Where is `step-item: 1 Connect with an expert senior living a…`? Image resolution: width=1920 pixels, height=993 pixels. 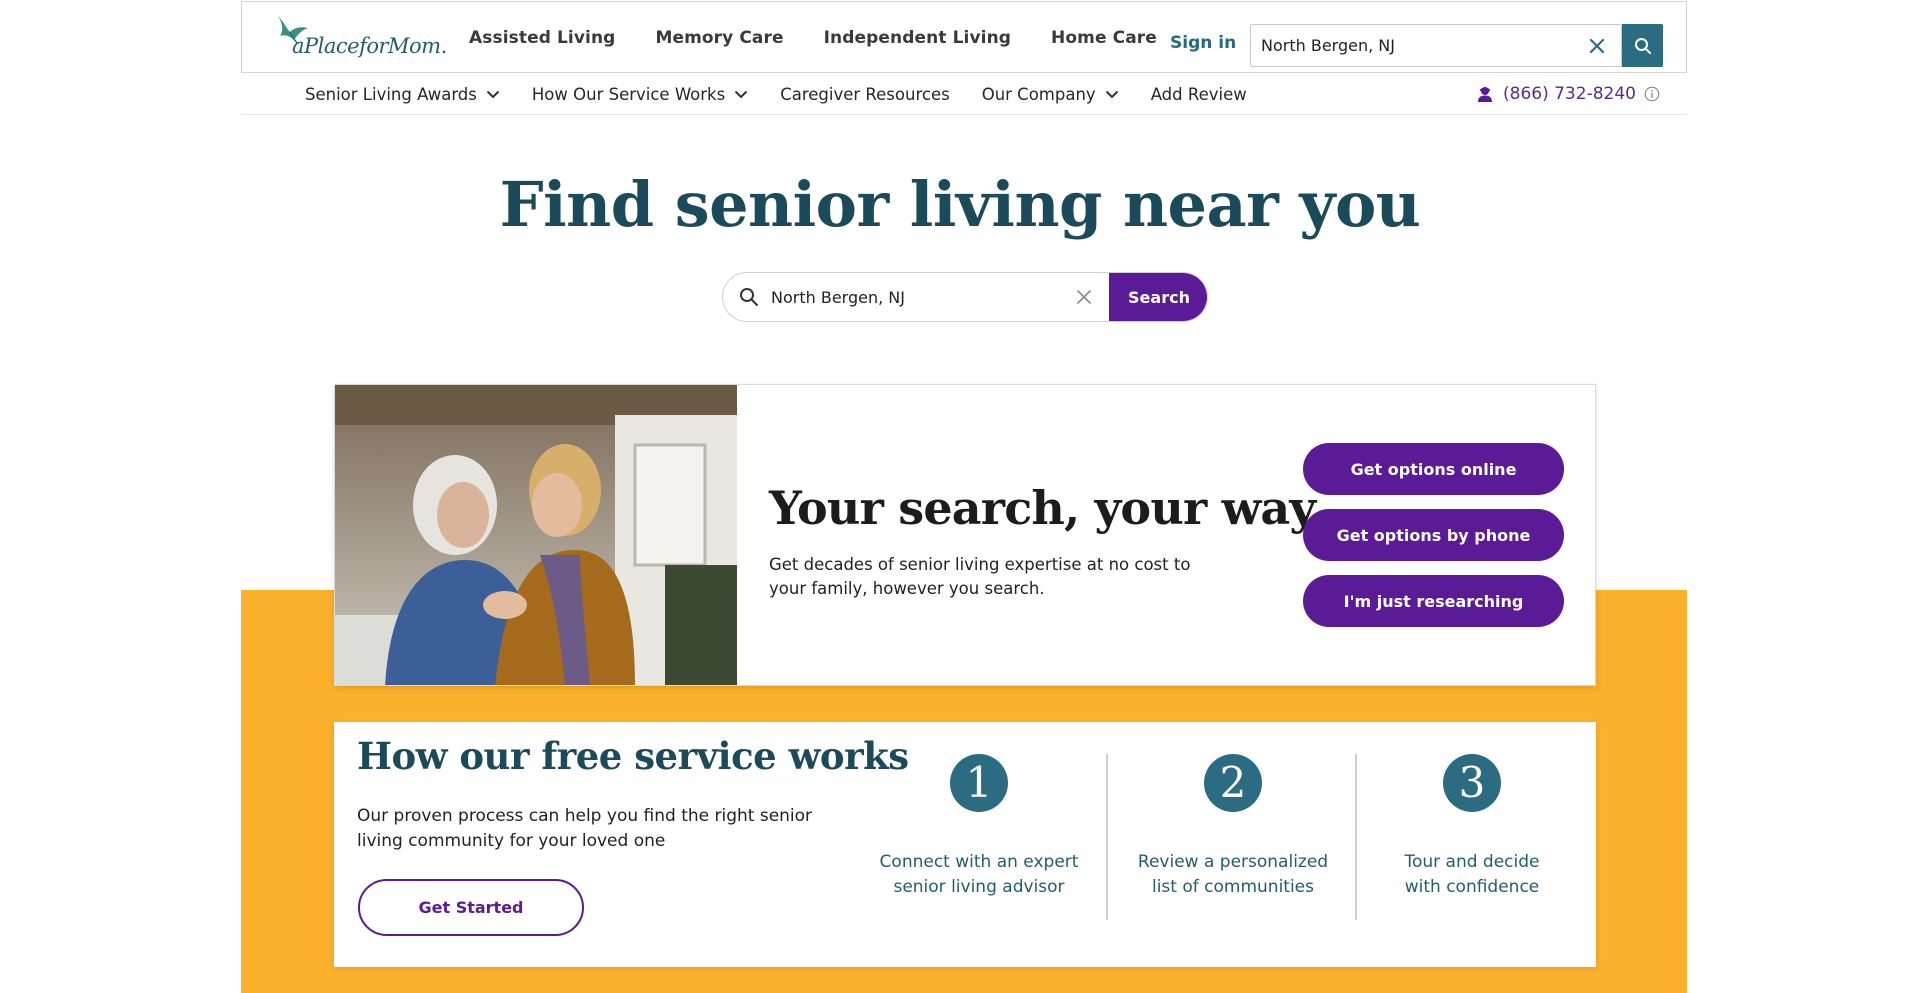 step-item: 1 Connect with an expert senior living a… is located at coordinates (979, 827).